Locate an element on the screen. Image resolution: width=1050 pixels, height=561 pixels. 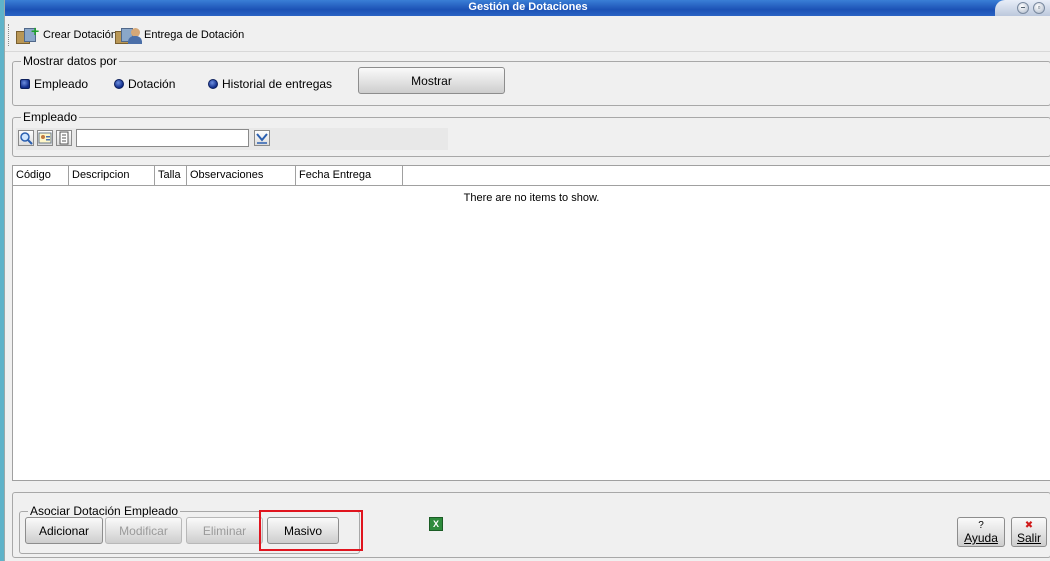
asociar-legend: Asociar Dotación Empleado is located at coordinates (104, 511).